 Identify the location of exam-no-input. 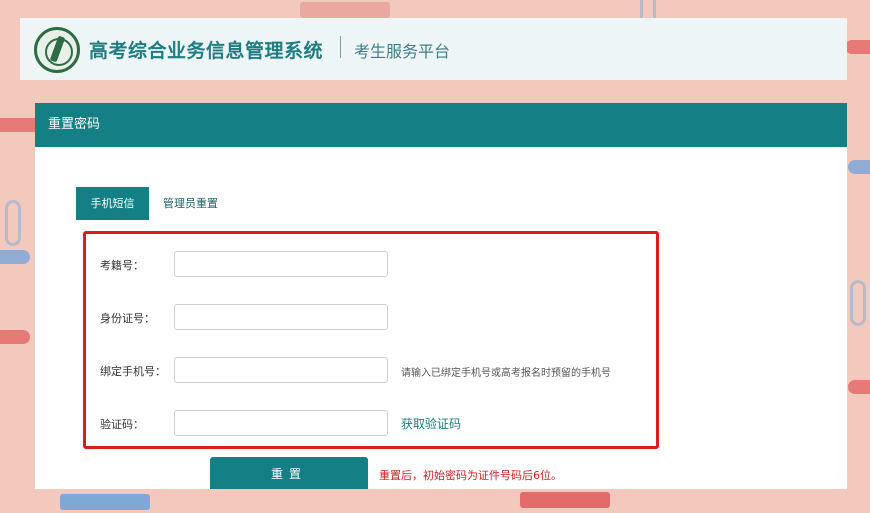
(281, 264).